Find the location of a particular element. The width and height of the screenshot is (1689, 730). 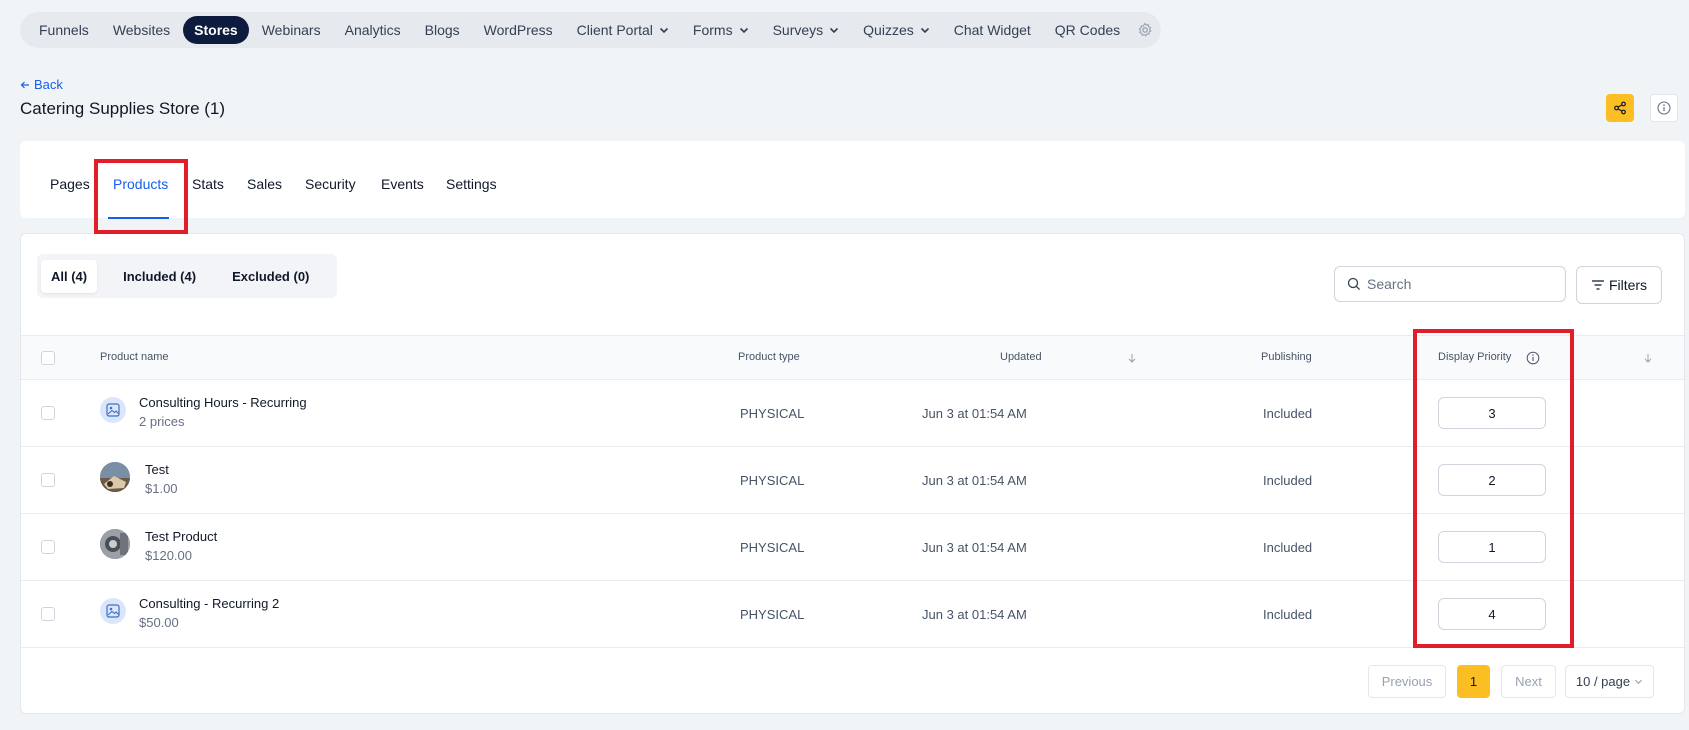

col-updated: Updated is located at coordinates (1021, 357).